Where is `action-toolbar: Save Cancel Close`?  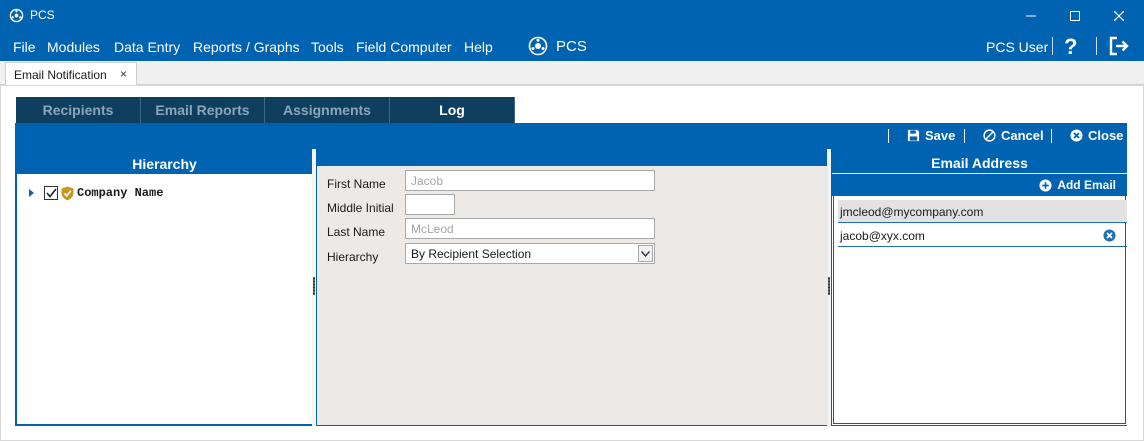
action-toolbar: Save Cancel Close is located at coordinates (571, 136).